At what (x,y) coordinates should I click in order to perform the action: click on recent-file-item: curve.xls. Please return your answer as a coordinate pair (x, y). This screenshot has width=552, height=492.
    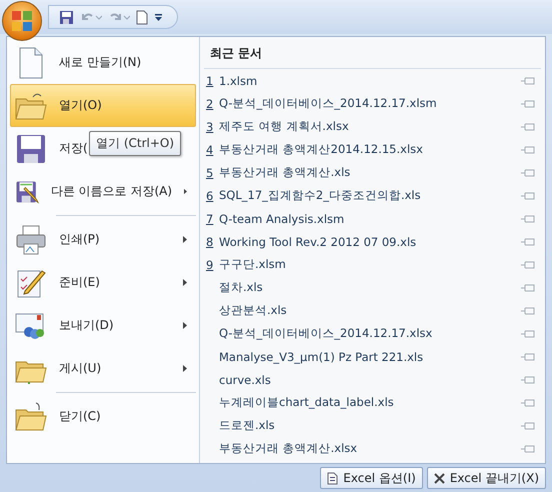
    Looking at the image, I should click on (372, 379).